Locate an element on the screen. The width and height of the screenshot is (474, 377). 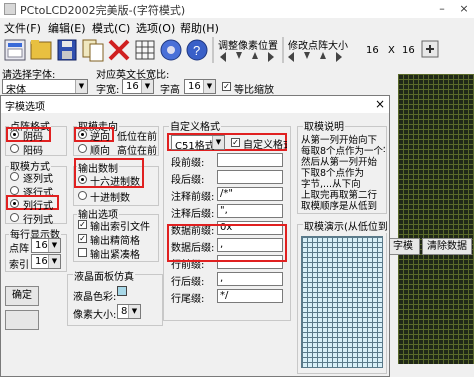
pixel-arrows is located at coordinates (248, 57).